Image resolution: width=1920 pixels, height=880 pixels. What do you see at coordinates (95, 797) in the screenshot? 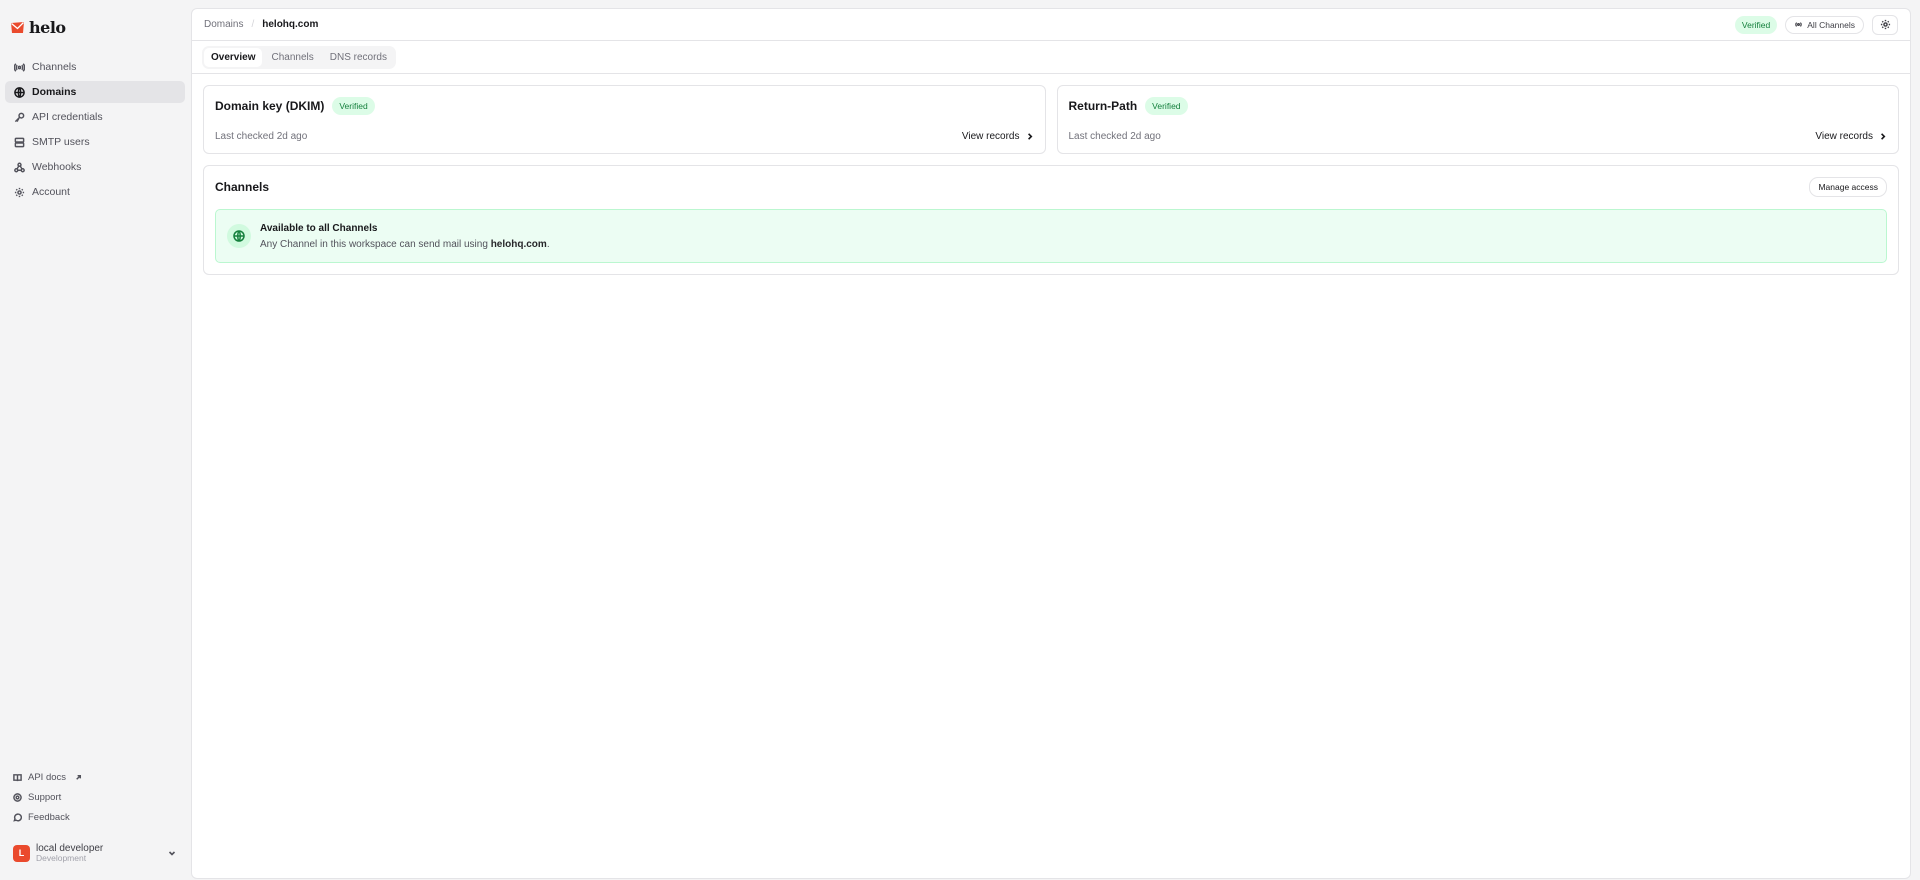
I see `support-link: Support` at bounding box center [95, 797].